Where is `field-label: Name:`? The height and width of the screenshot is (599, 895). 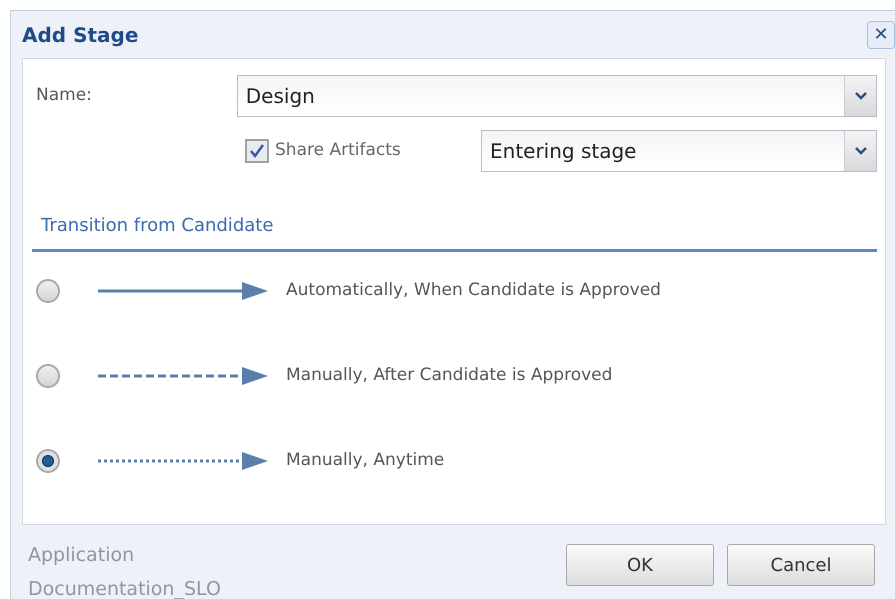 field-label: Name: is located at coordinates (64, 96).